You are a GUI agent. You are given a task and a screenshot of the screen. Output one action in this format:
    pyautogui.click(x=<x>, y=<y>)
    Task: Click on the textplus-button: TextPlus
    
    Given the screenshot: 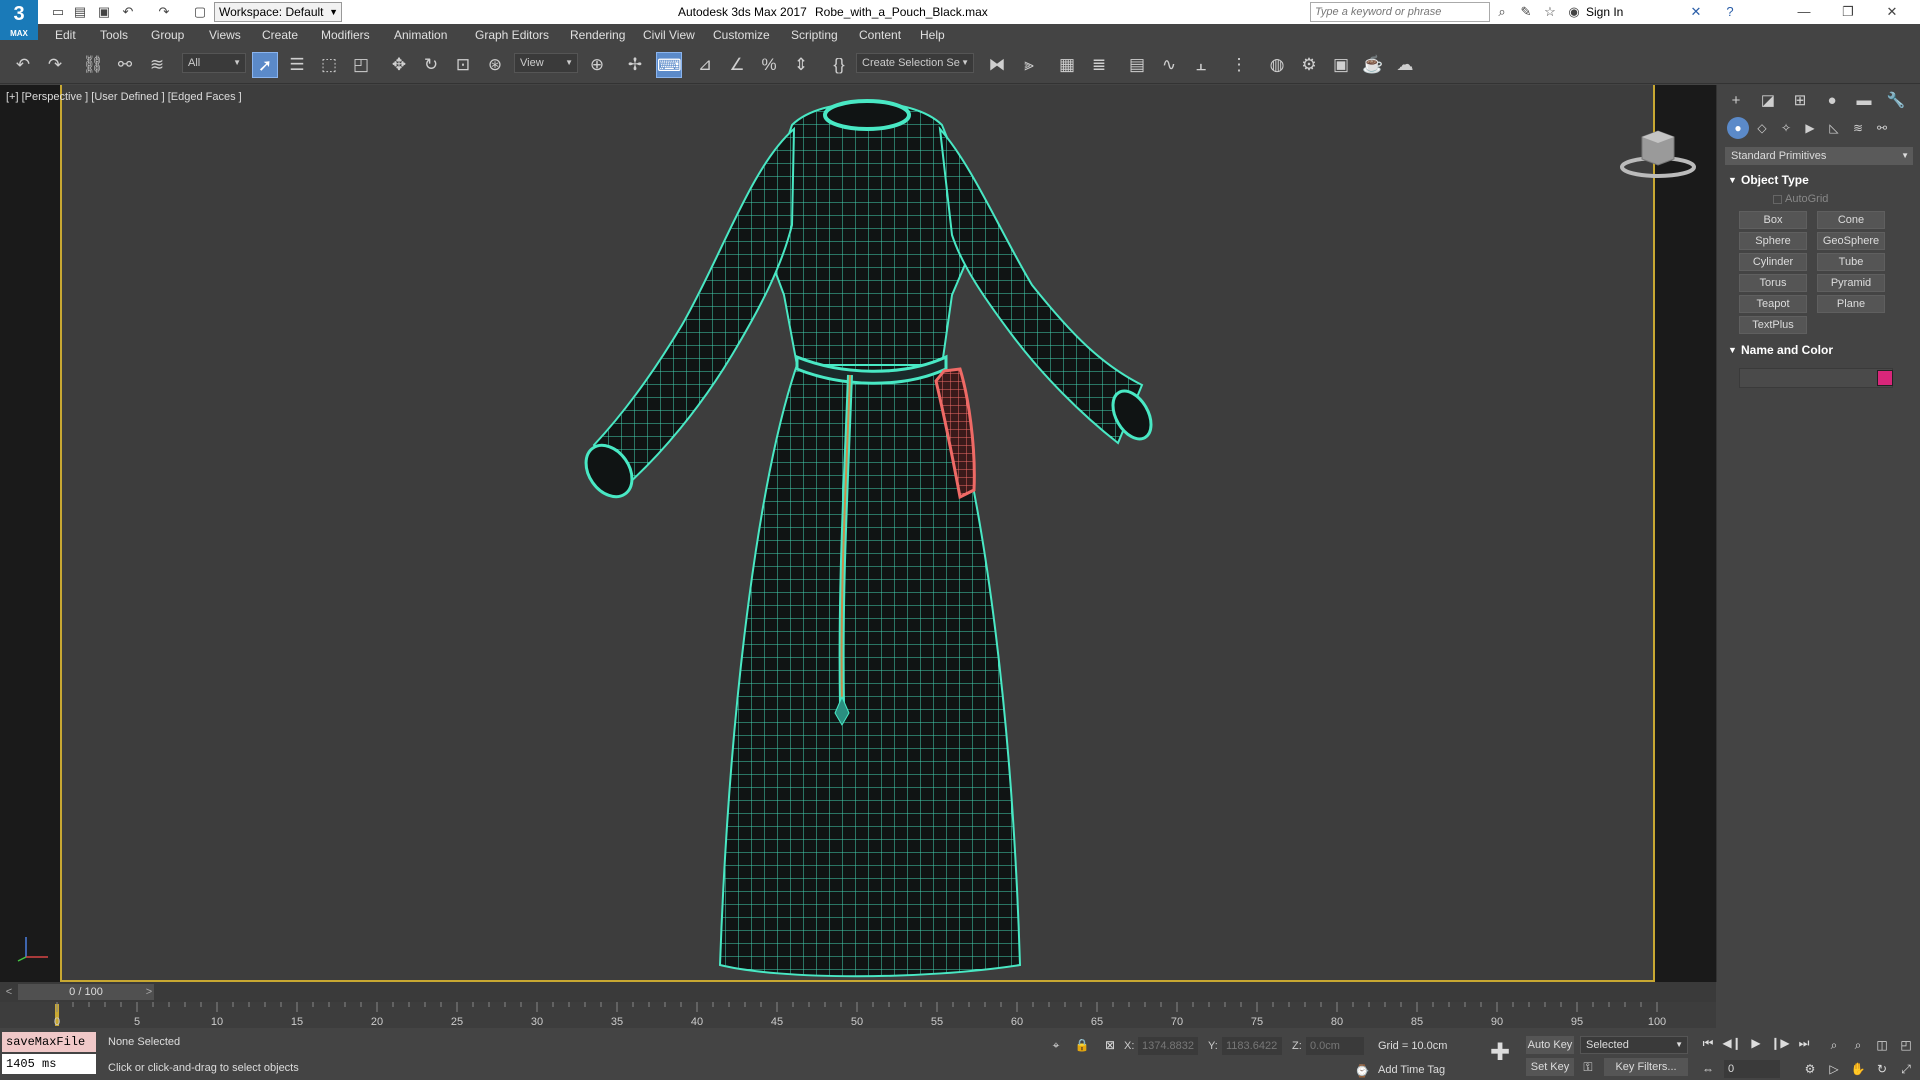 What is the action you would take?
    pyautogui.click(x=1773, y=325)
    